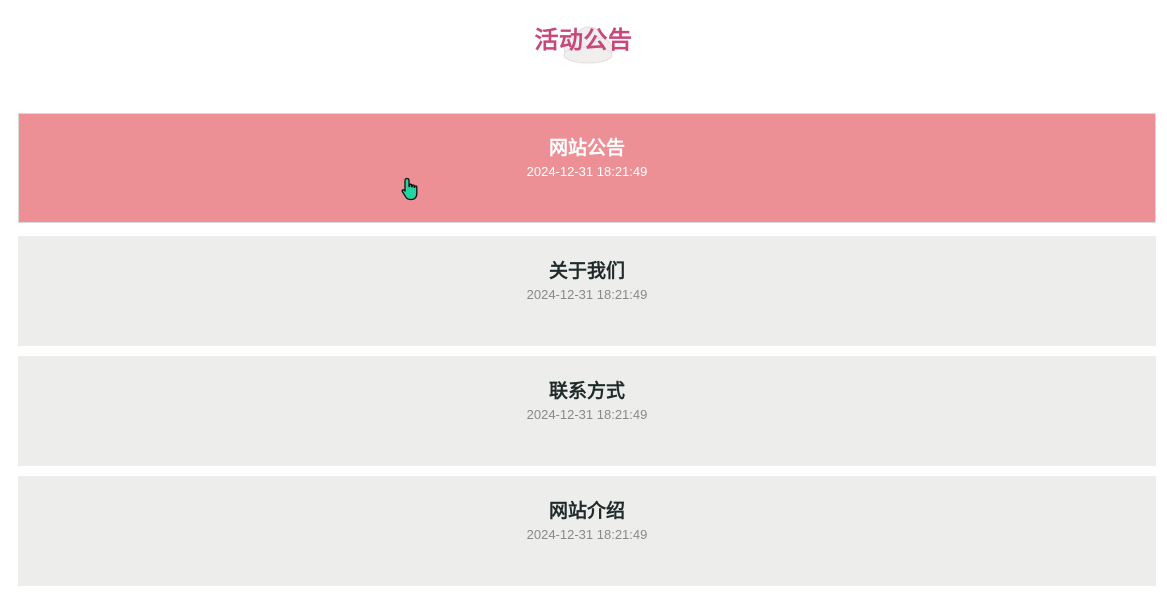  I want to click on page-header: 活动公告, so click(583, 43).